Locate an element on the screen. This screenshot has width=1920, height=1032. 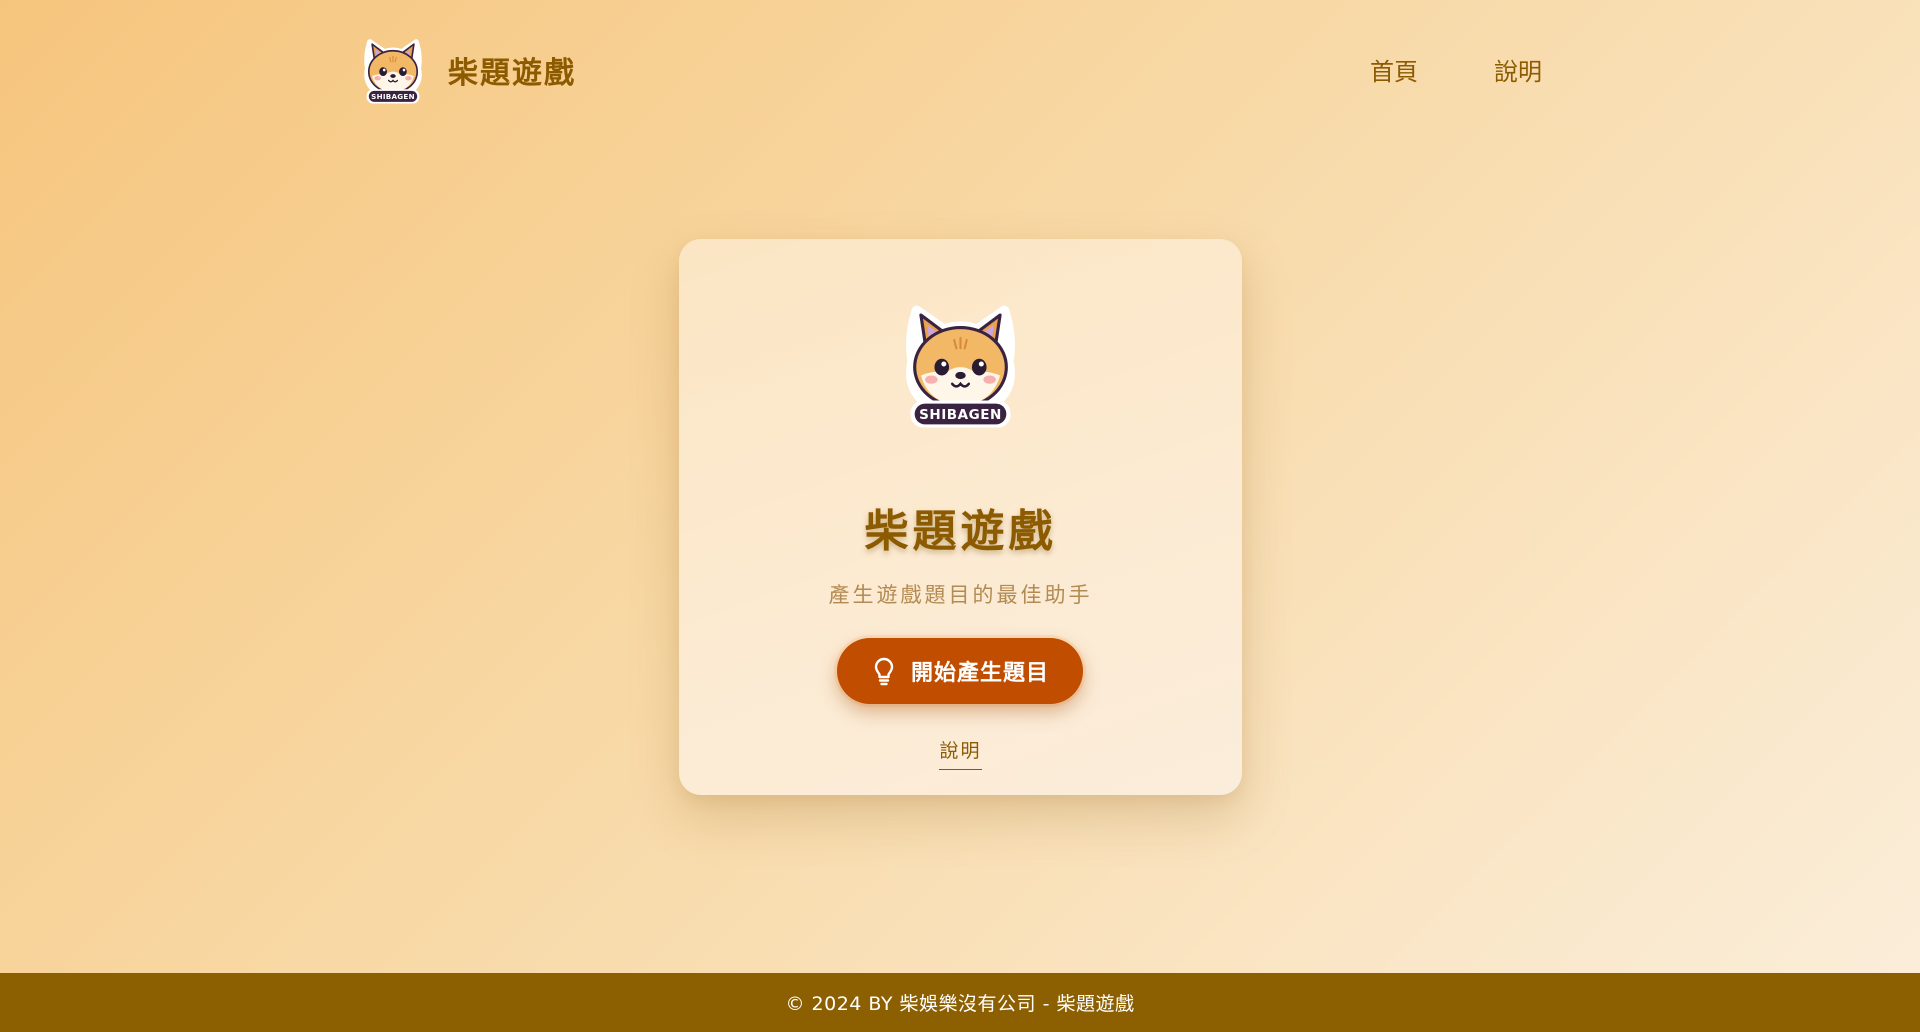
mascot-badge-text: SHIBAGEN is located at coordinates (960, 415).